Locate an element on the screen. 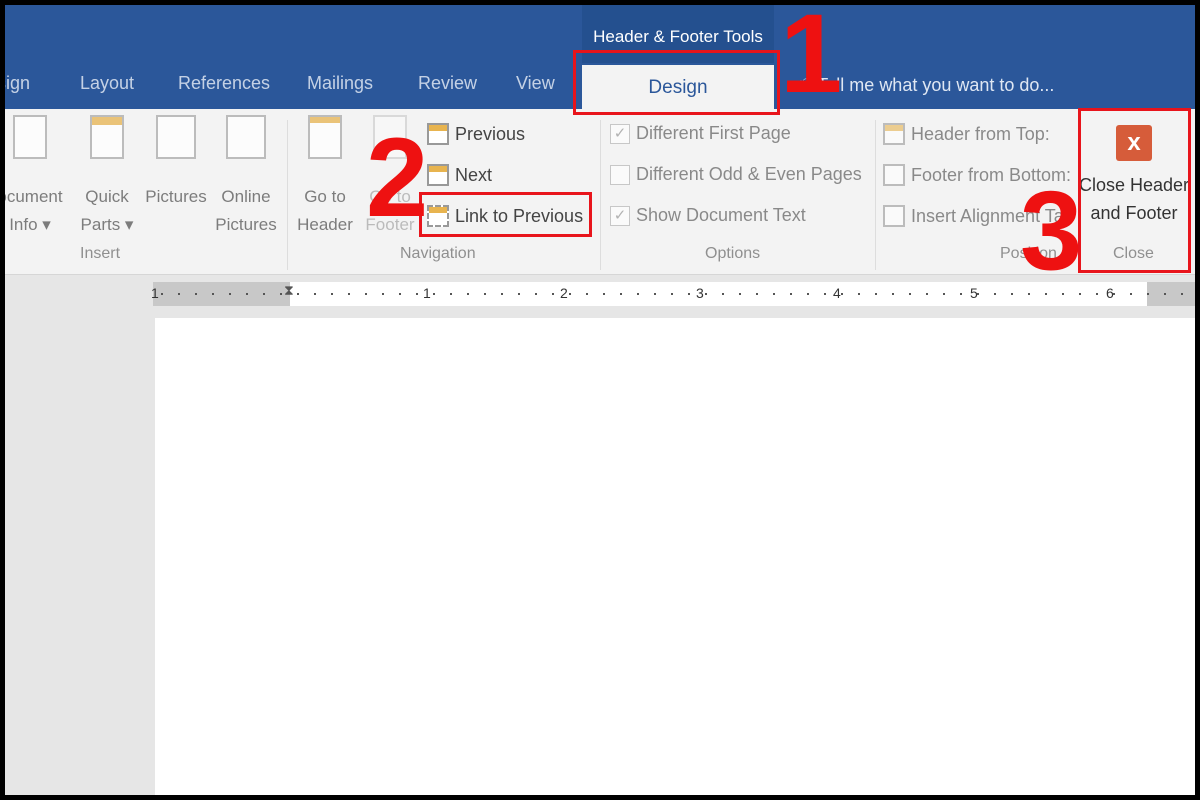  pictures-icon is located at coordinates (176, 137).